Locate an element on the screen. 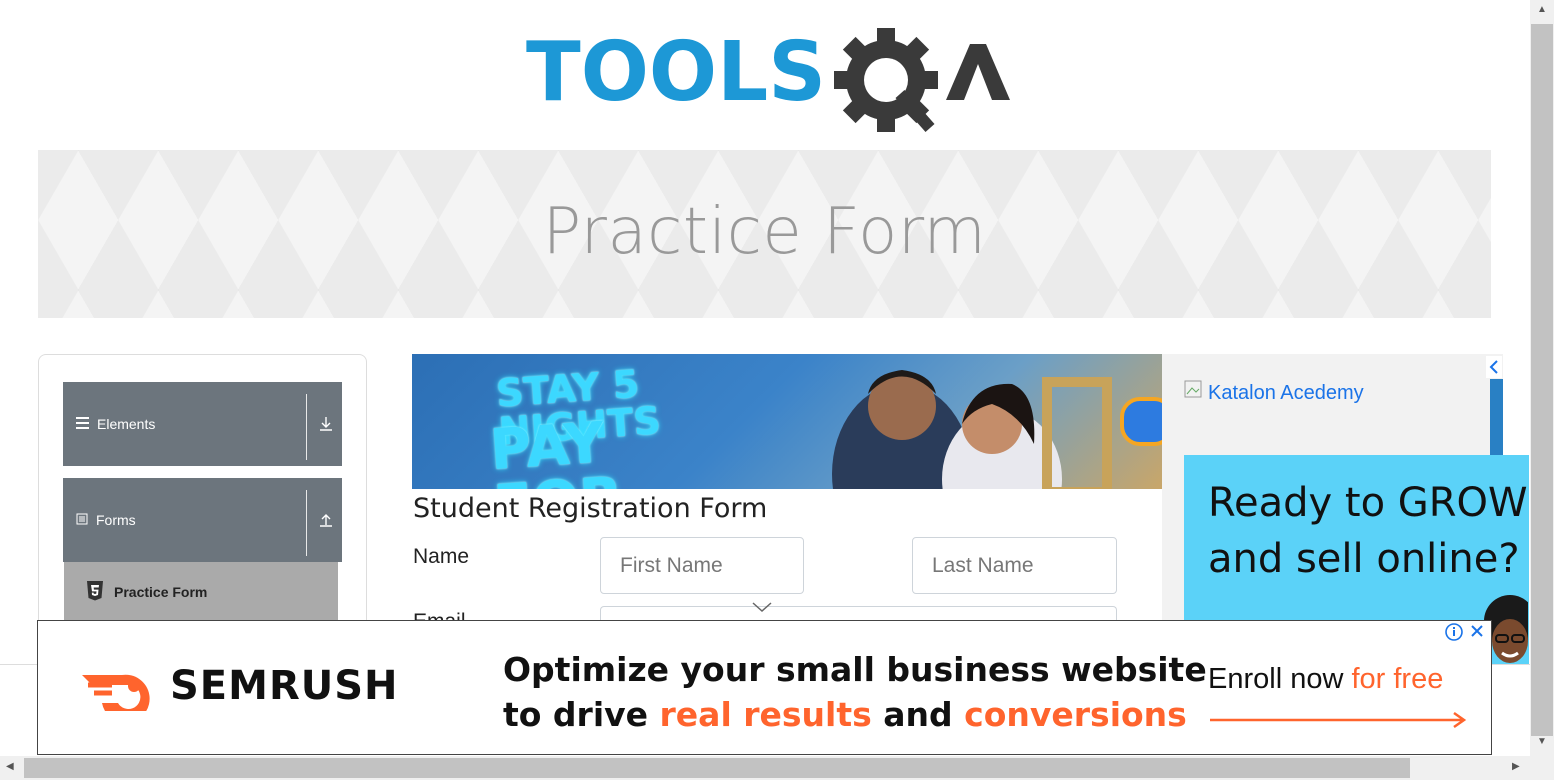  sidebar-group-forms: Forms is located at coordinates (202, 520).